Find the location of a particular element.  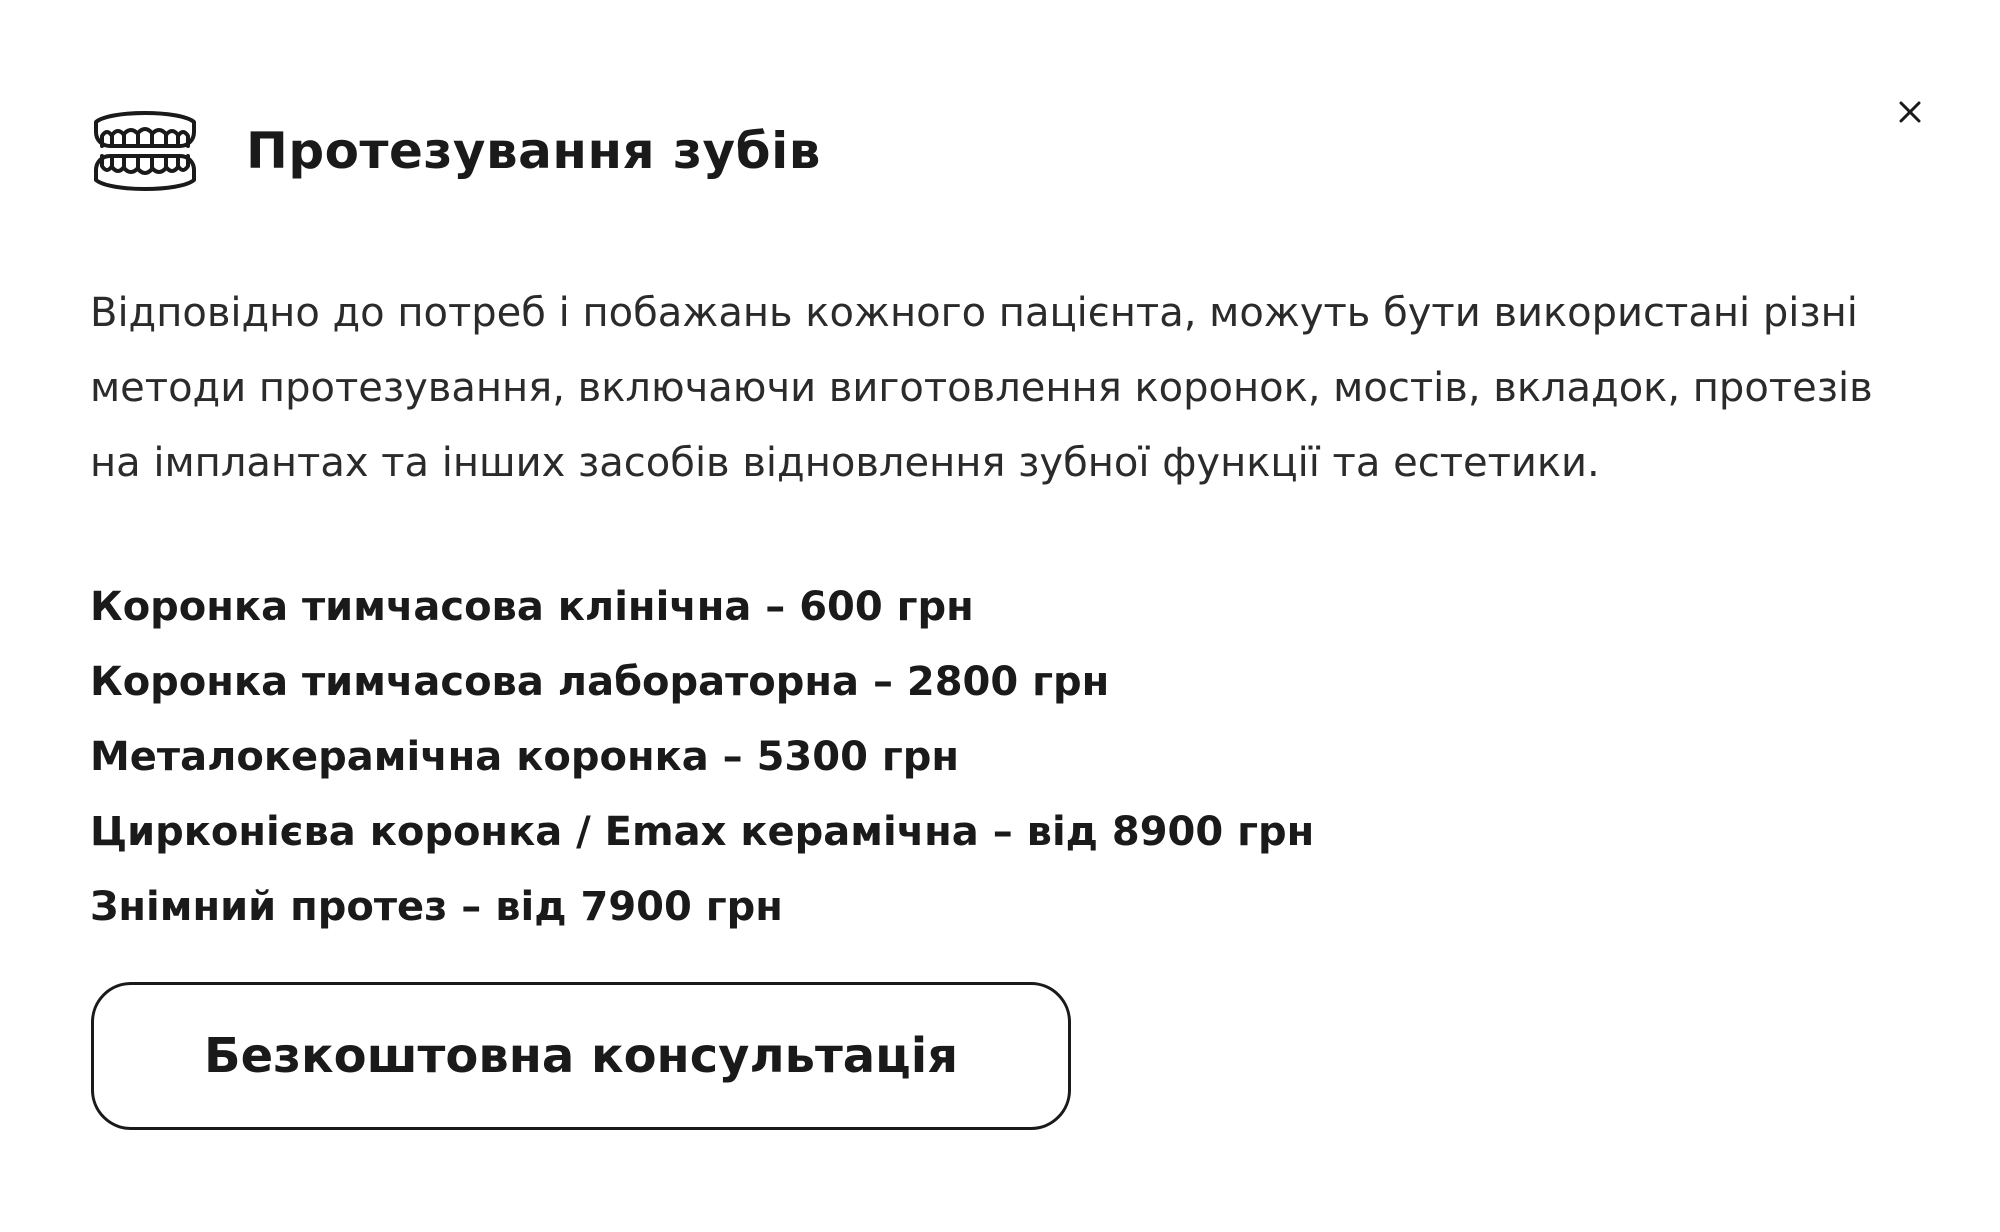

price-item: Коронка тимчасова клінічна – 600 грн is located at coordinates (532, 607).